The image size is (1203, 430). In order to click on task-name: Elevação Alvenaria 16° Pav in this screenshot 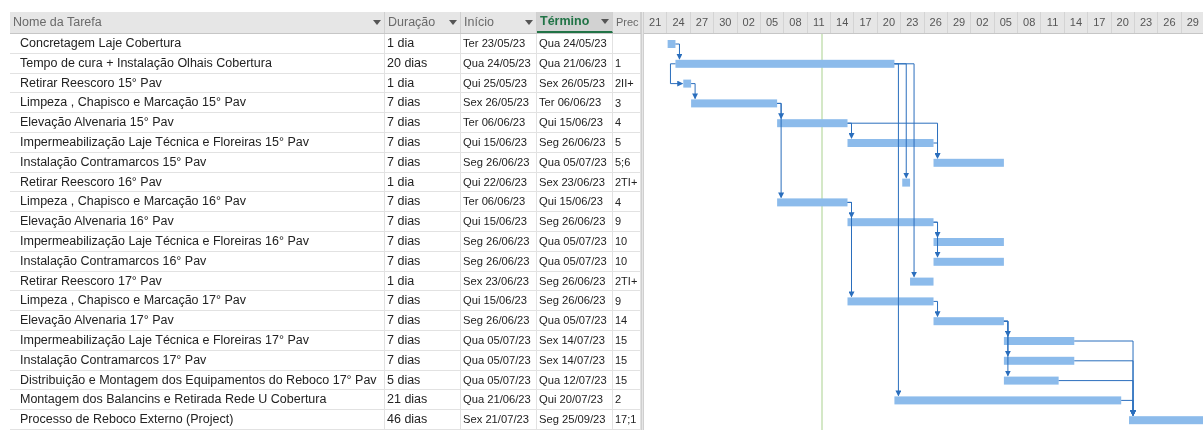, I will do `click(97, 222)`.